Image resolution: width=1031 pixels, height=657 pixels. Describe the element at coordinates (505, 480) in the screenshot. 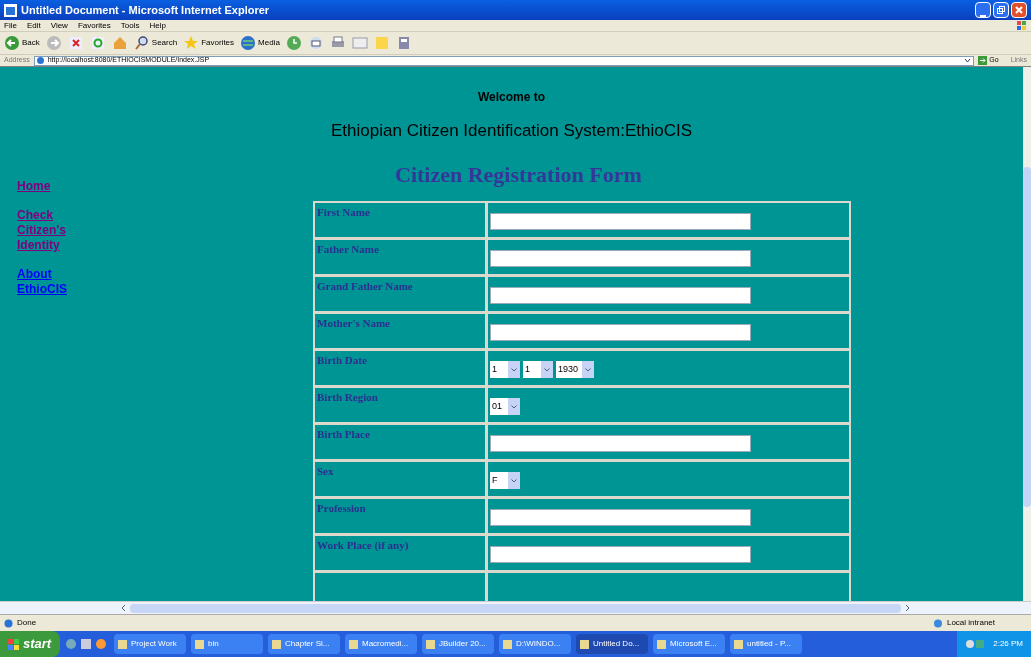

I see `dropdown: F` at that location.